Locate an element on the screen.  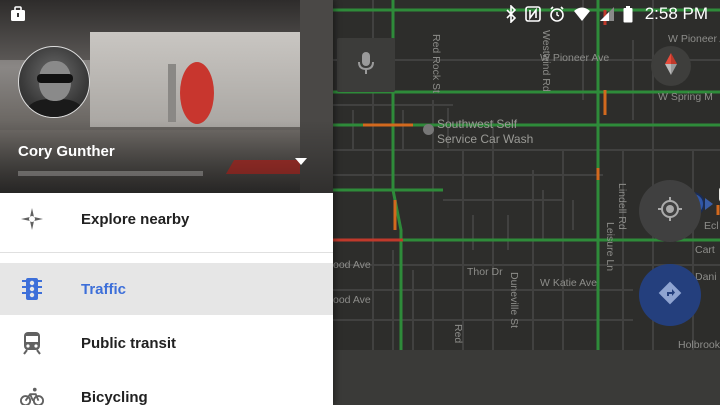
directions-icon is located at coordinates (670, 295).